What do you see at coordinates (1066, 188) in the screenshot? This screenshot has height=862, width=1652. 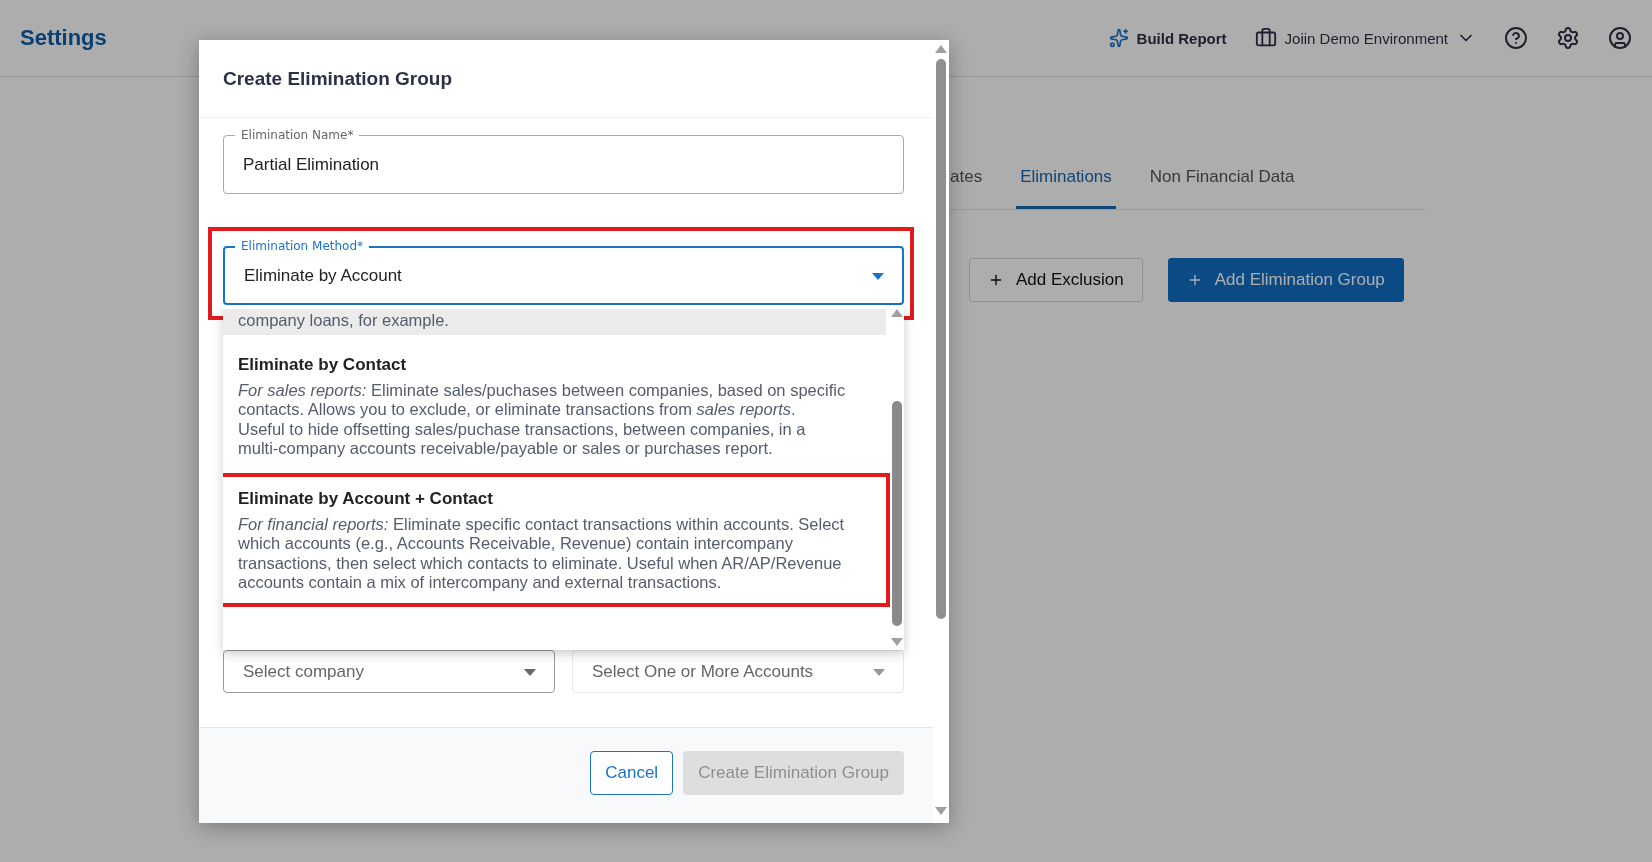 I see `tab: Eliminations` at bounding box center [1066, 188].